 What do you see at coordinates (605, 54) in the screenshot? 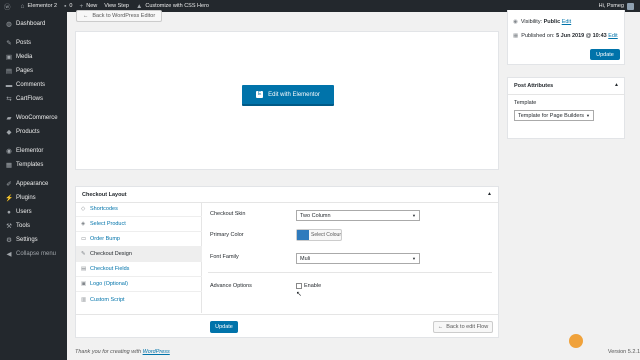
I see `publish-update-button: Update` at bounding box center [605, 54].